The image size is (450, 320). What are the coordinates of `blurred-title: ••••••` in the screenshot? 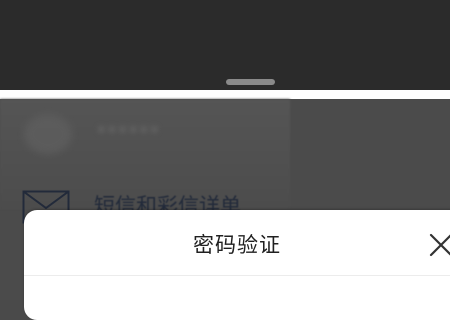 It's located at (128, 130).